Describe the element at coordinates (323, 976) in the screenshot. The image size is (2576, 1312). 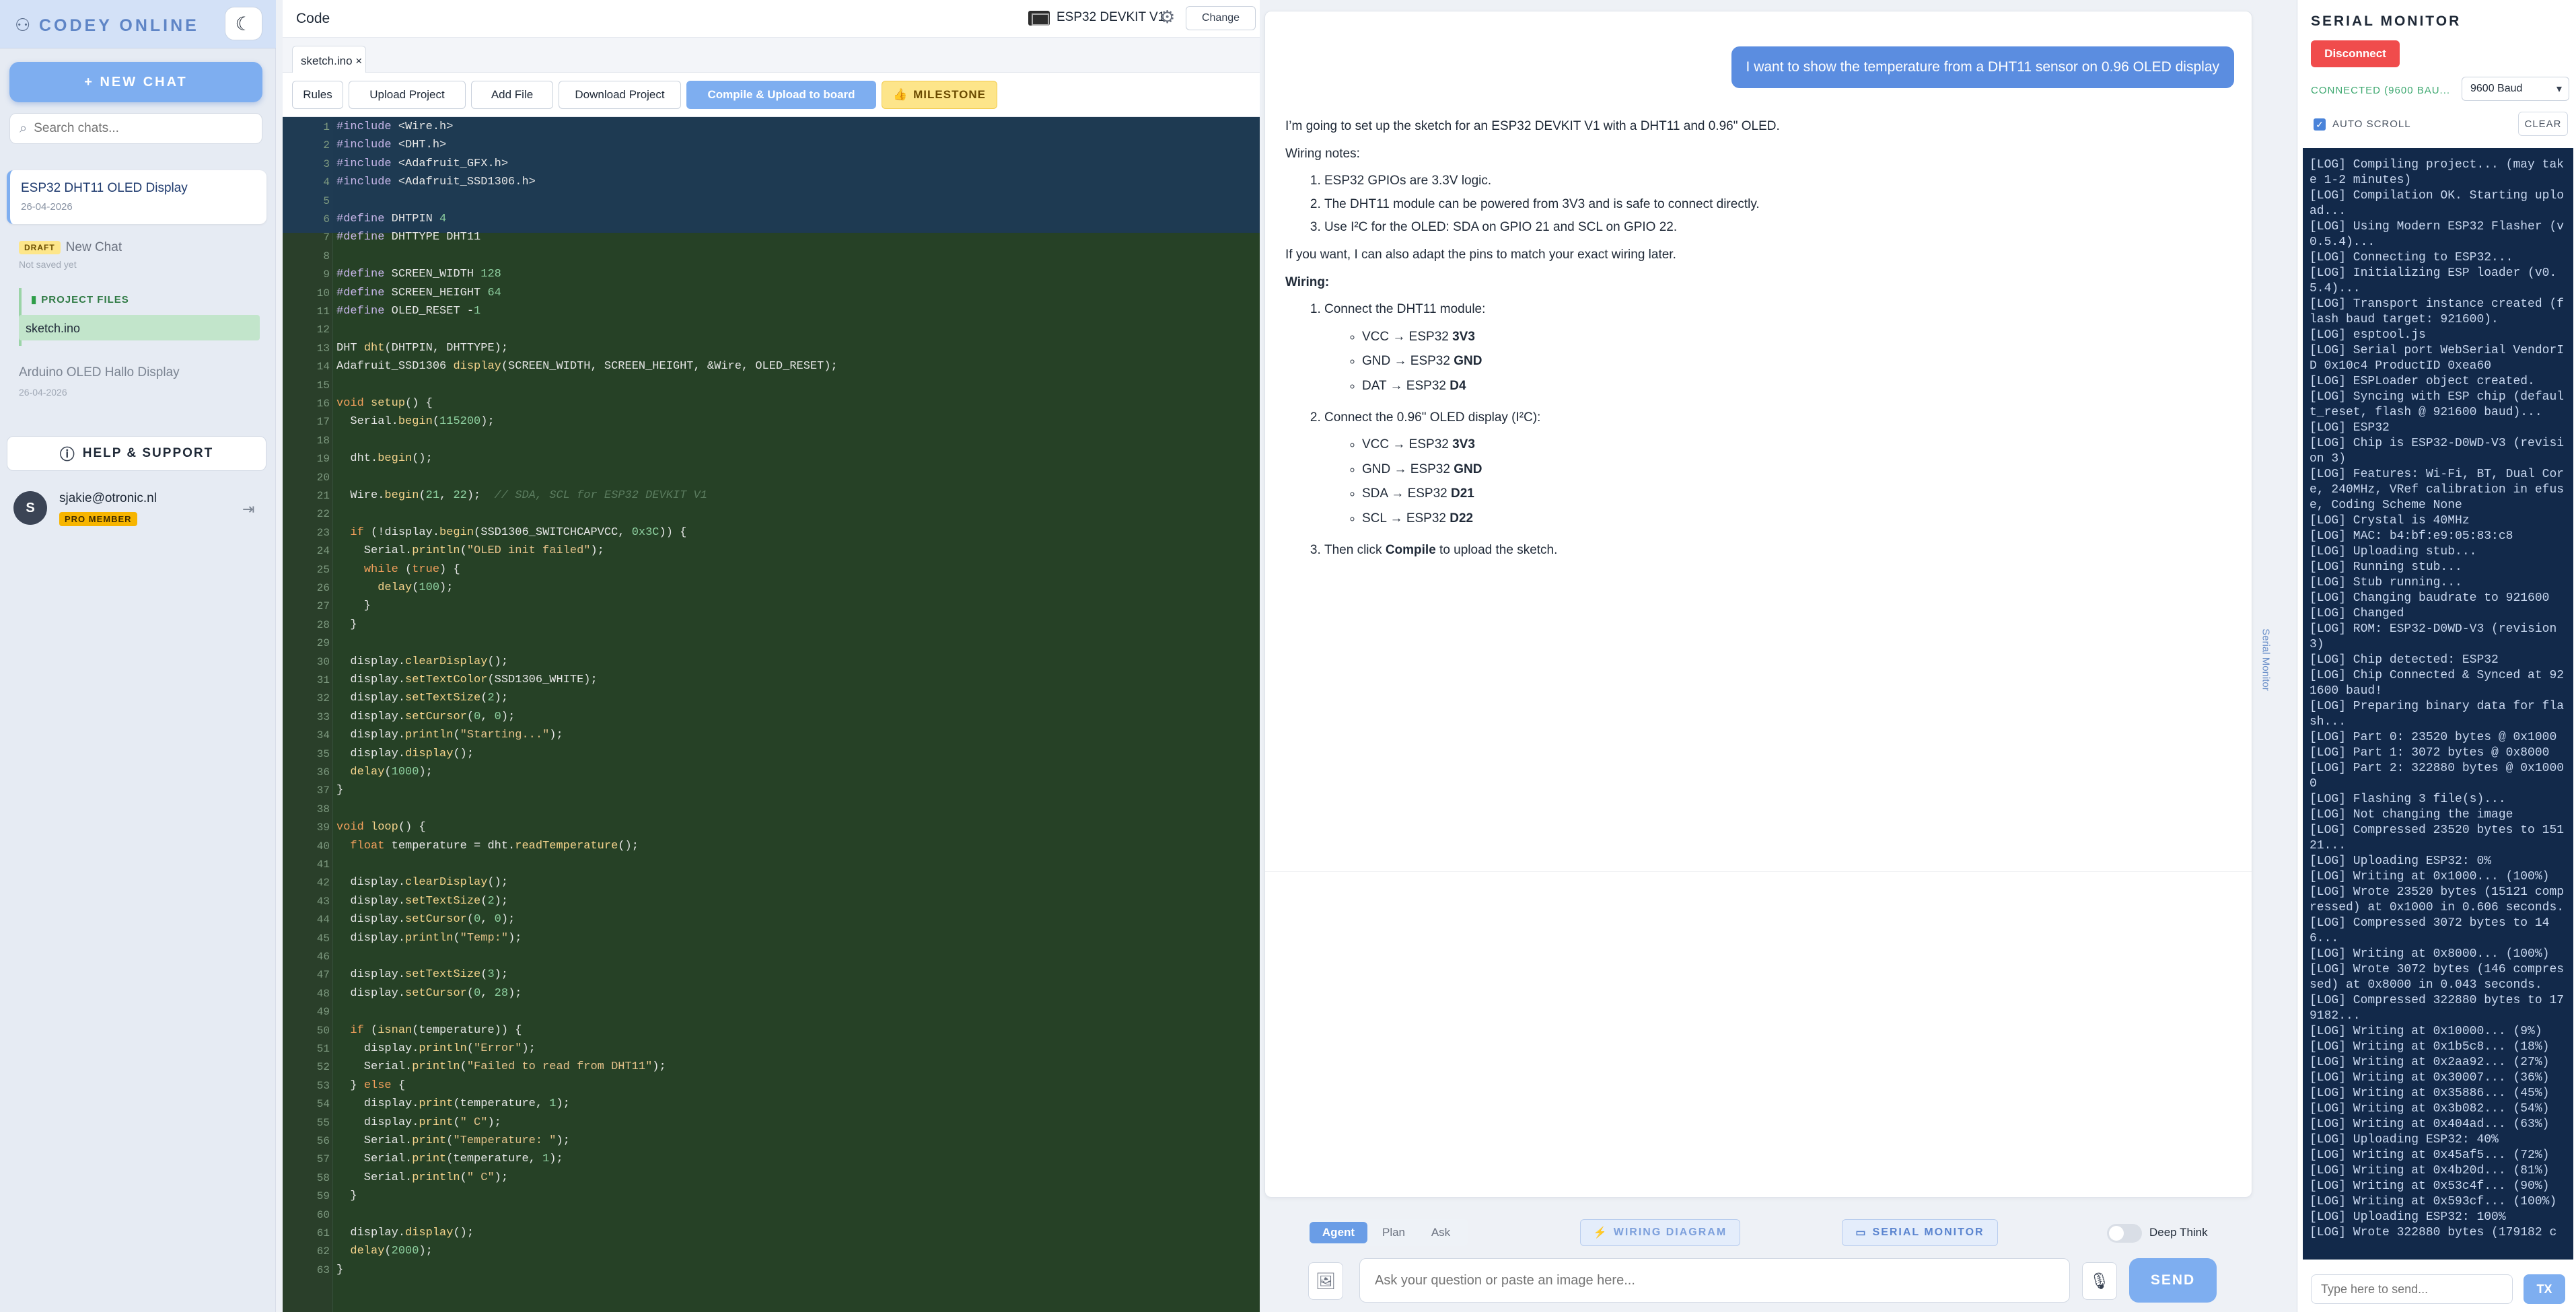
I see `line-number: 47` at that location.